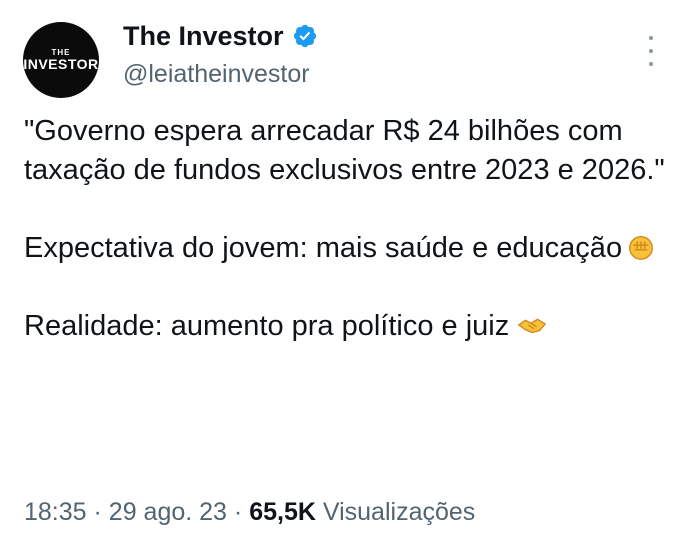 Image resolution: width=690 pixels, height=544 pixels. I want to click on author-handle: @leiatheinvestor, so click(220, 74).